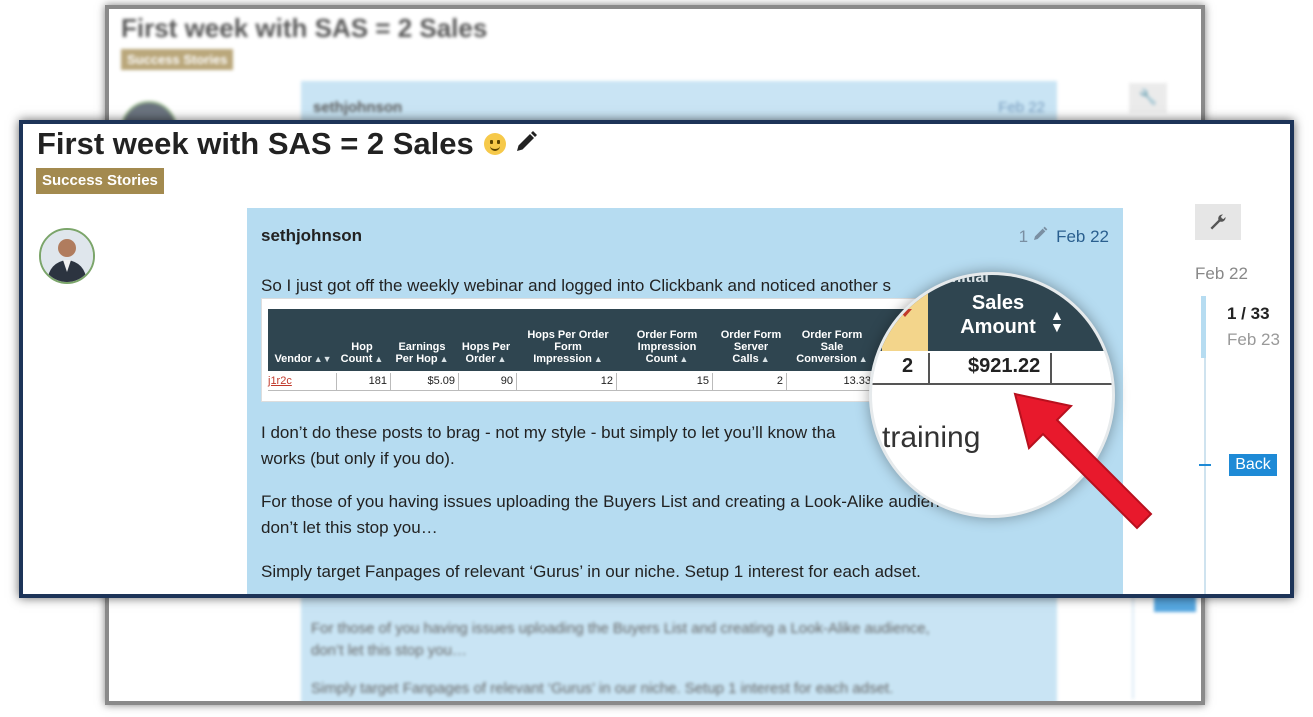 The height and width of the screenshot is (717, 1313). I want to click on magnified-sales-amount: $921.22, so click(1004, 366).